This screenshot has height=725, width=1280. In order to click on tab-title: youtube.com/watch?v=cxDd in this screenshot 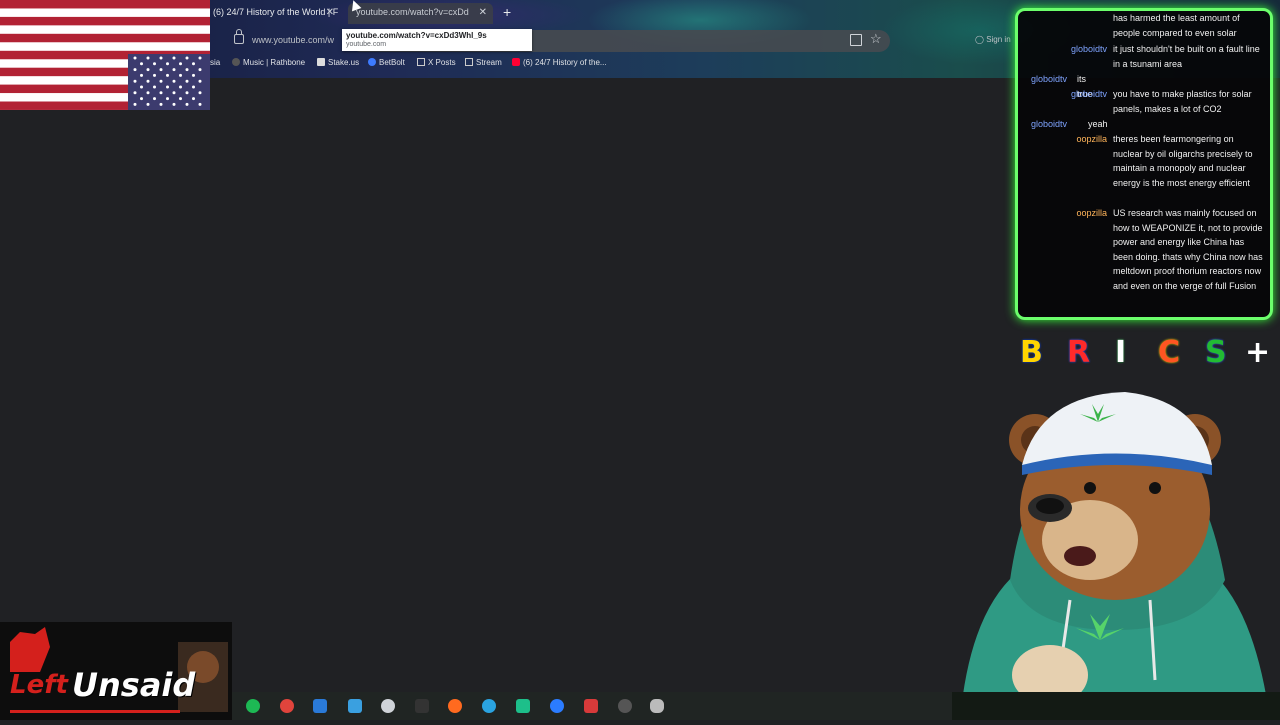, I will do `click(412, 12)`.